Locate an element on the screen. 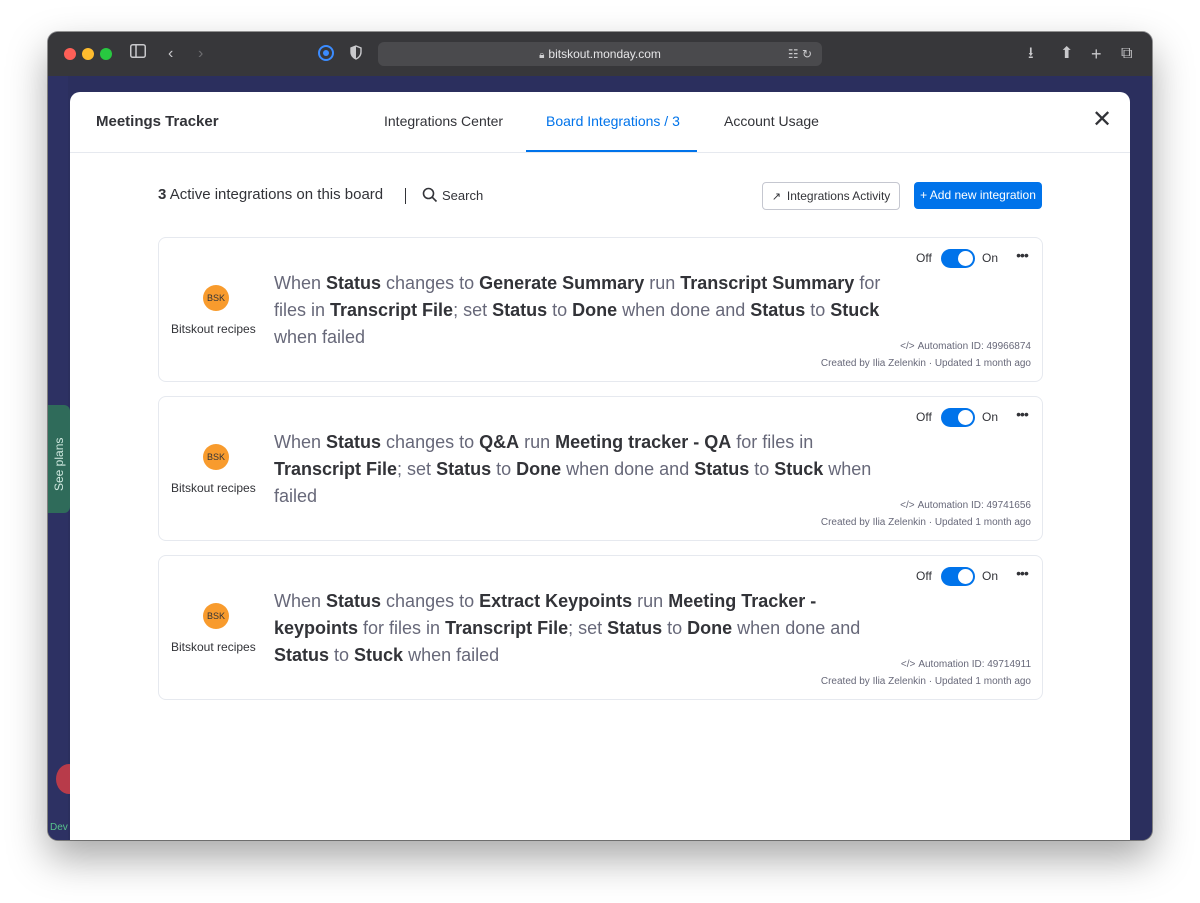 The height and width of the screenshot is (903, 1200). minimize-window-button is located at coordinates (88, 54).